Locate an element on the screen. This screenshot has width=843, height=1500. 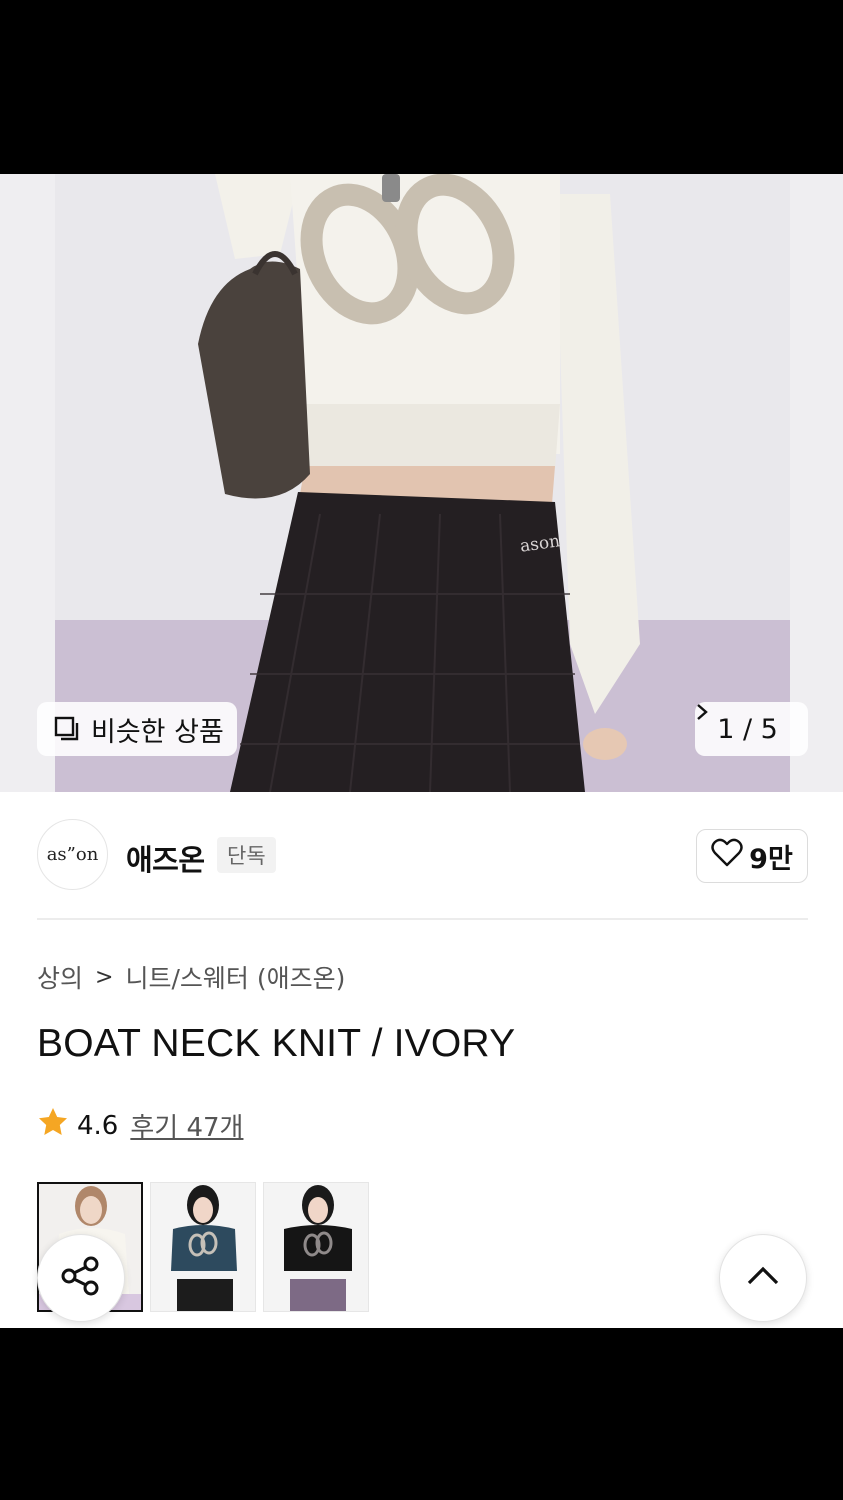
share-icon is located at coordinates (81, 1278).